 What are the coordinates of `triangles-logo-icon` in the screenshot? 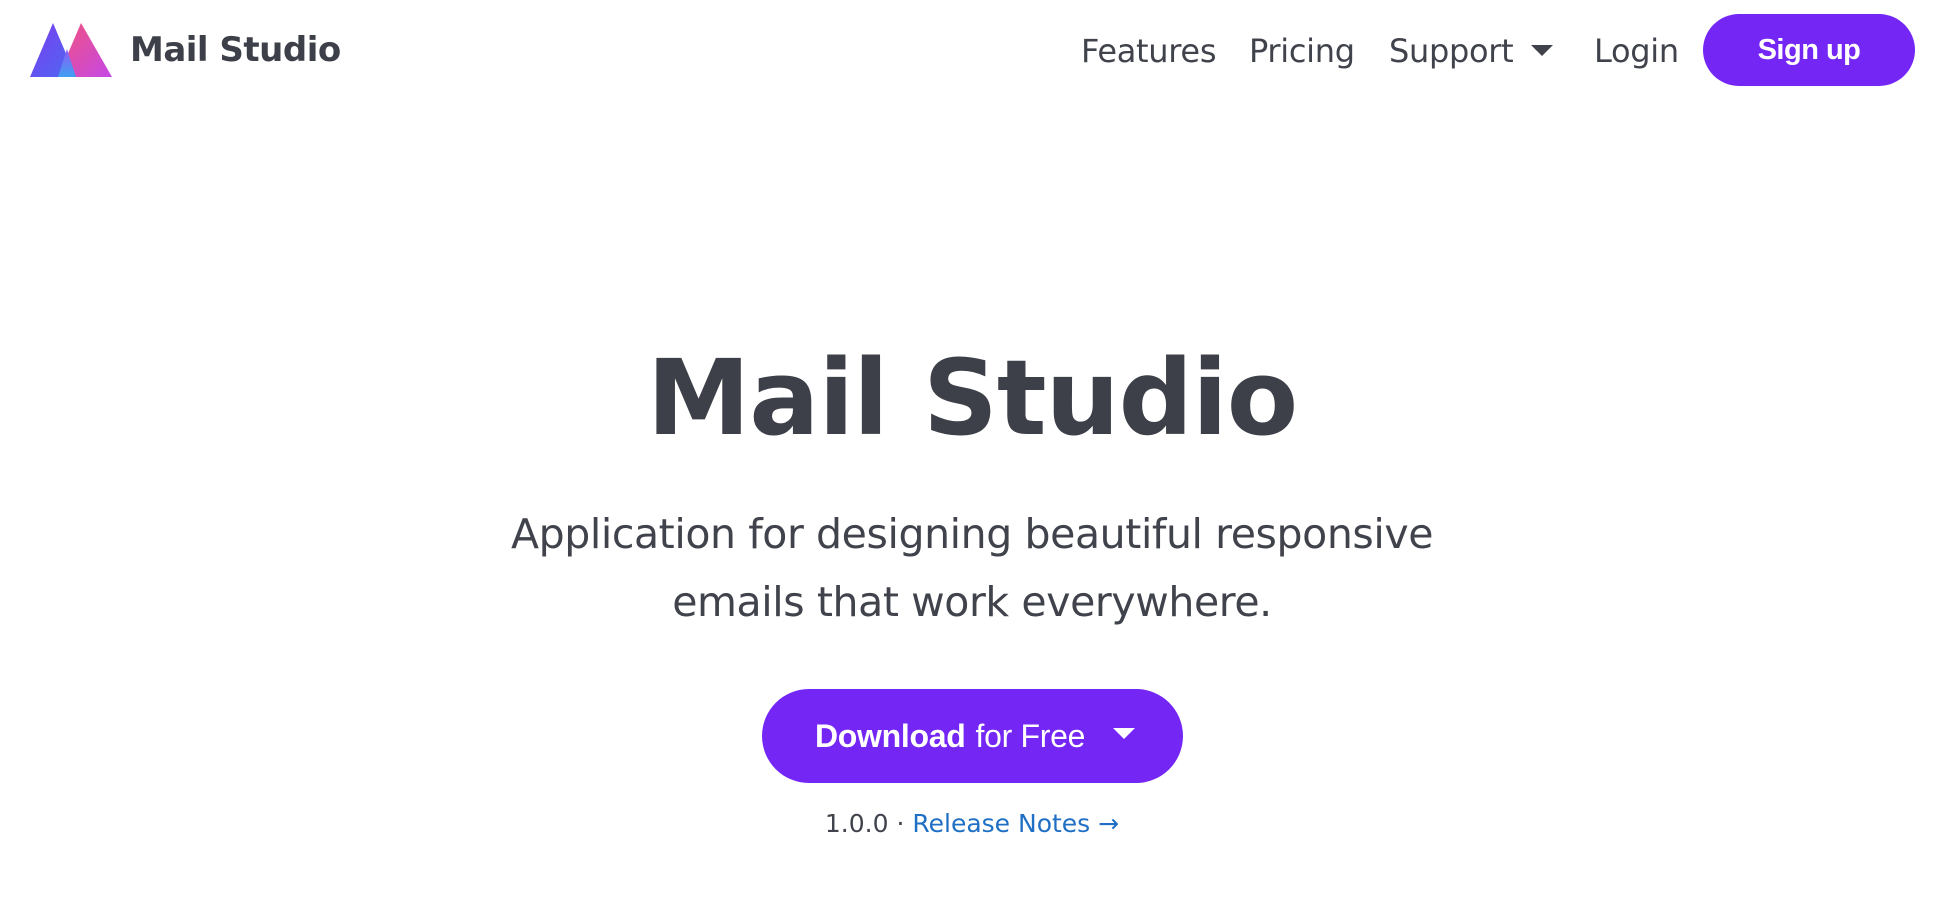 It's located at (71, 50).